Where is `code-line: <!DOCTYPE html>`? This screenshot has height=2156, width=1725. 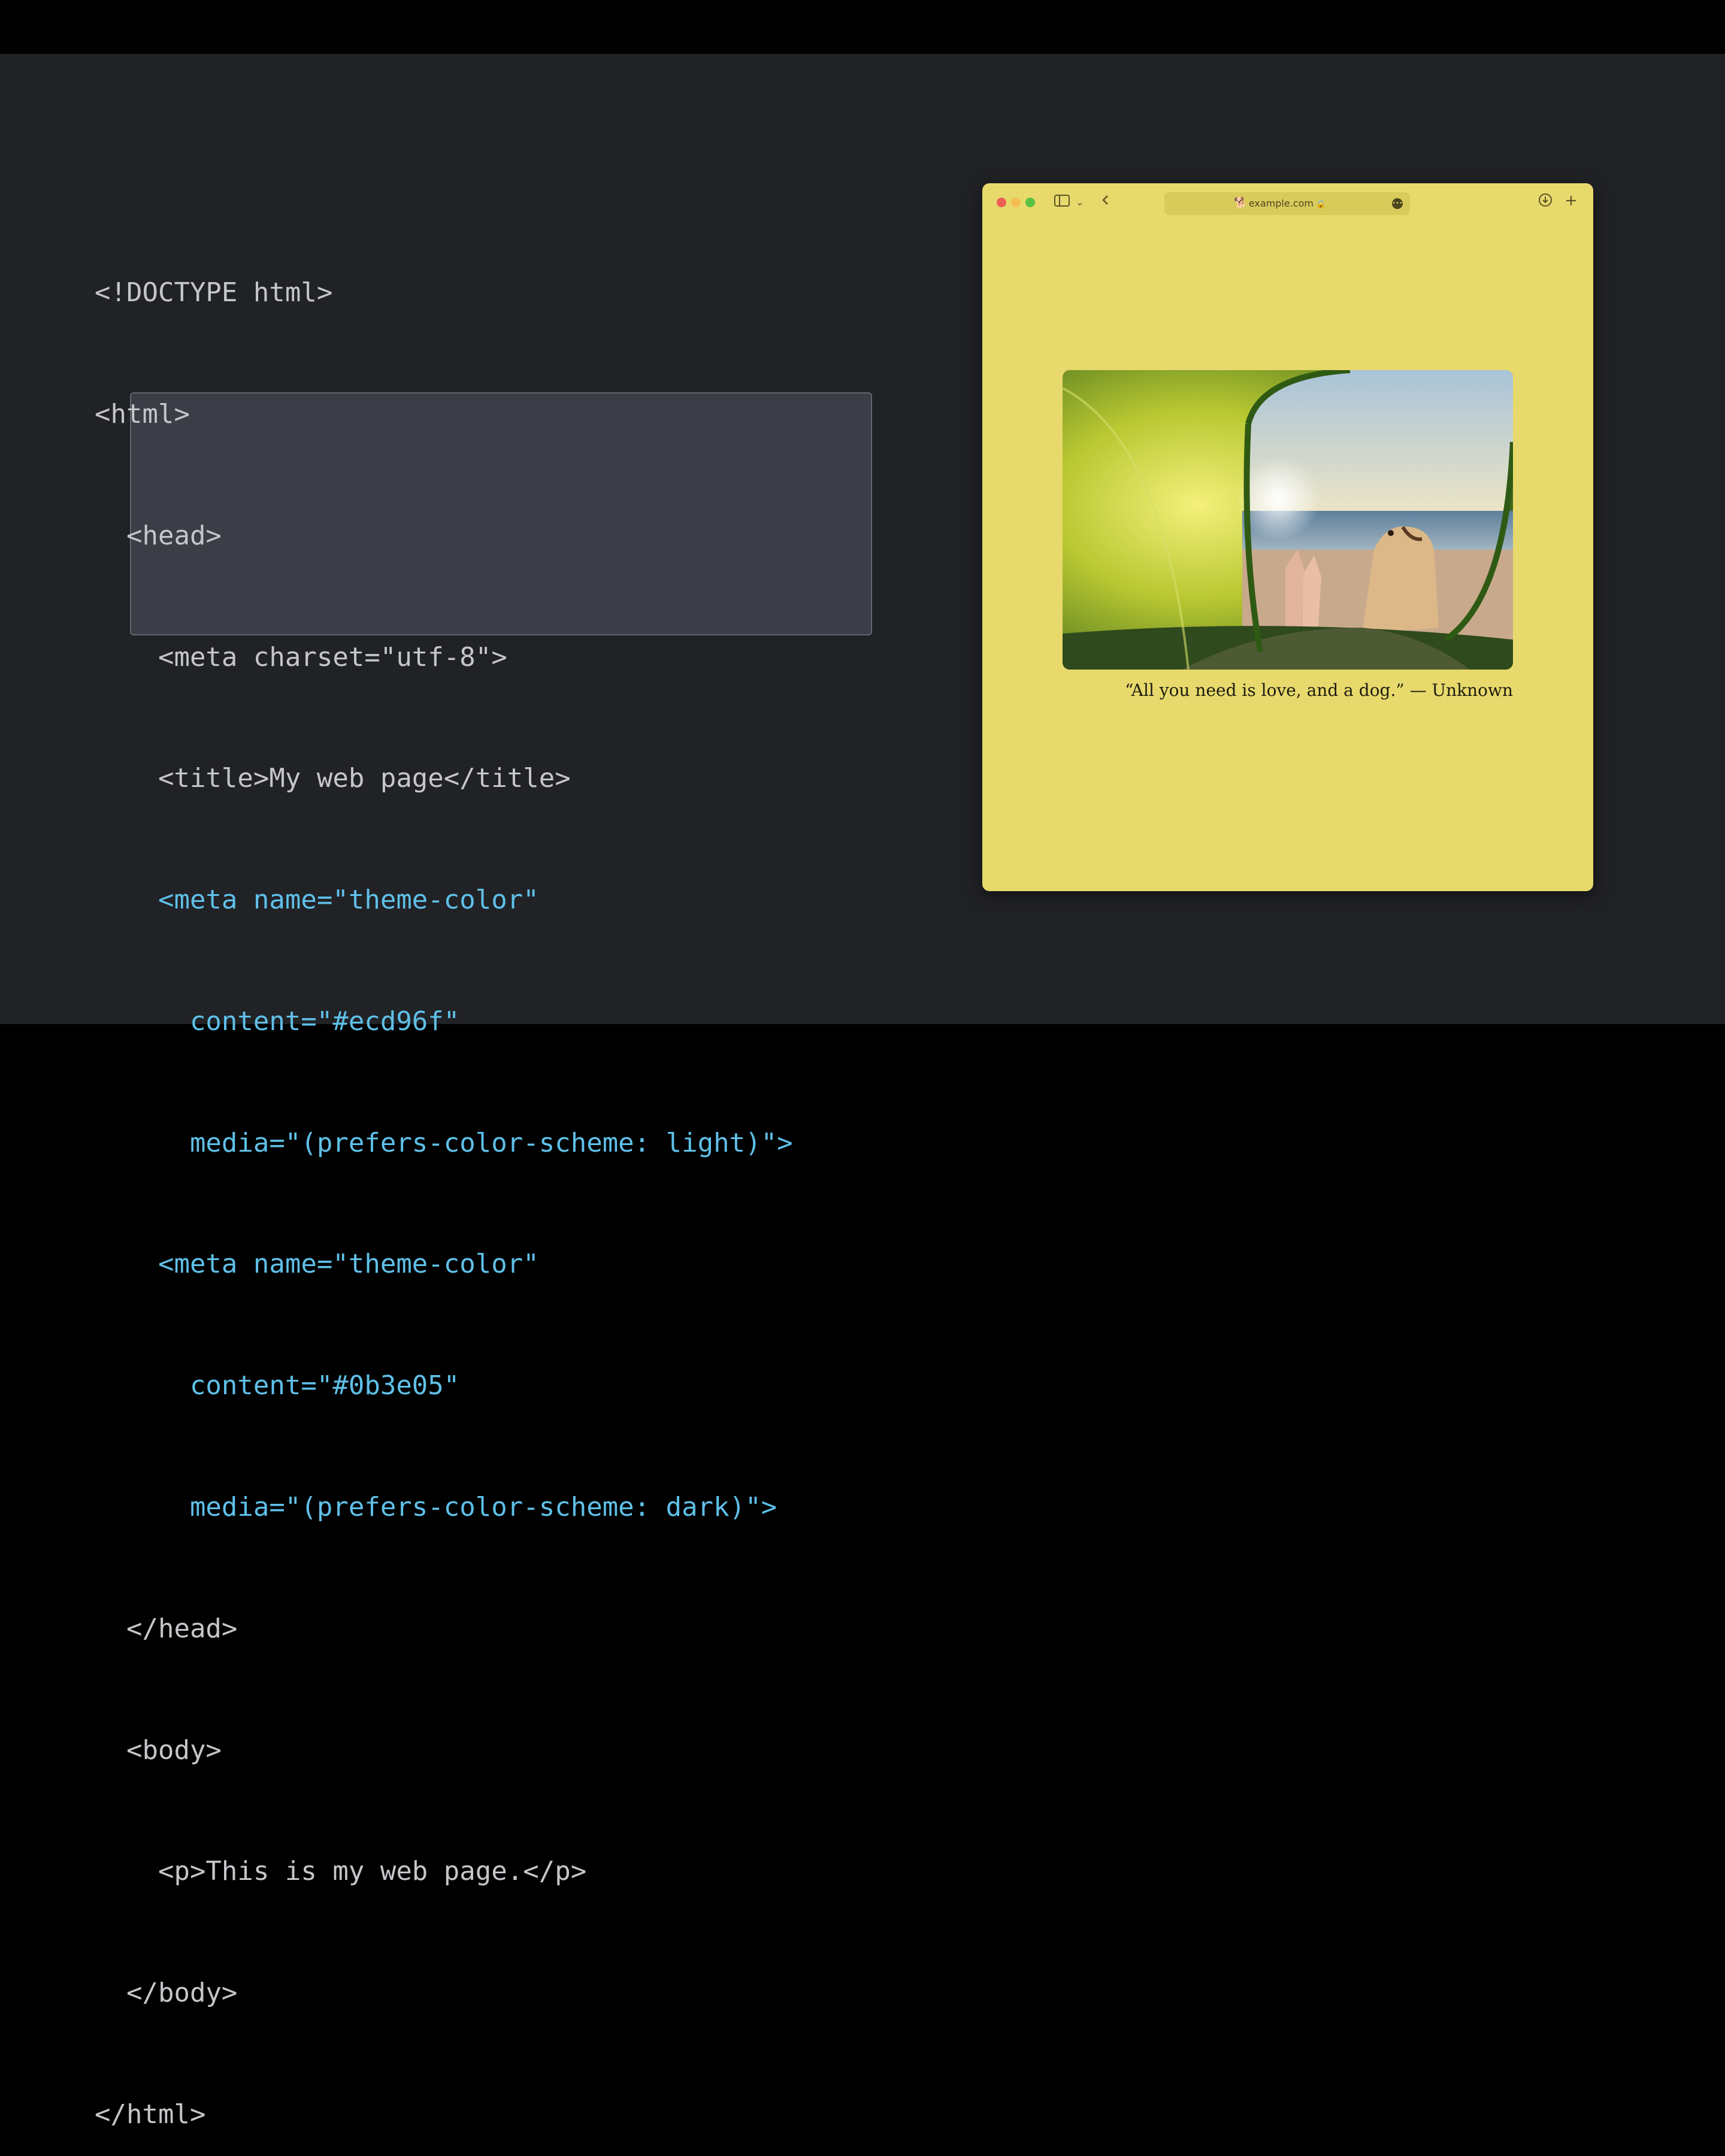 code-line: <!DOCTYPE html> is located at coordinates (214, 292).